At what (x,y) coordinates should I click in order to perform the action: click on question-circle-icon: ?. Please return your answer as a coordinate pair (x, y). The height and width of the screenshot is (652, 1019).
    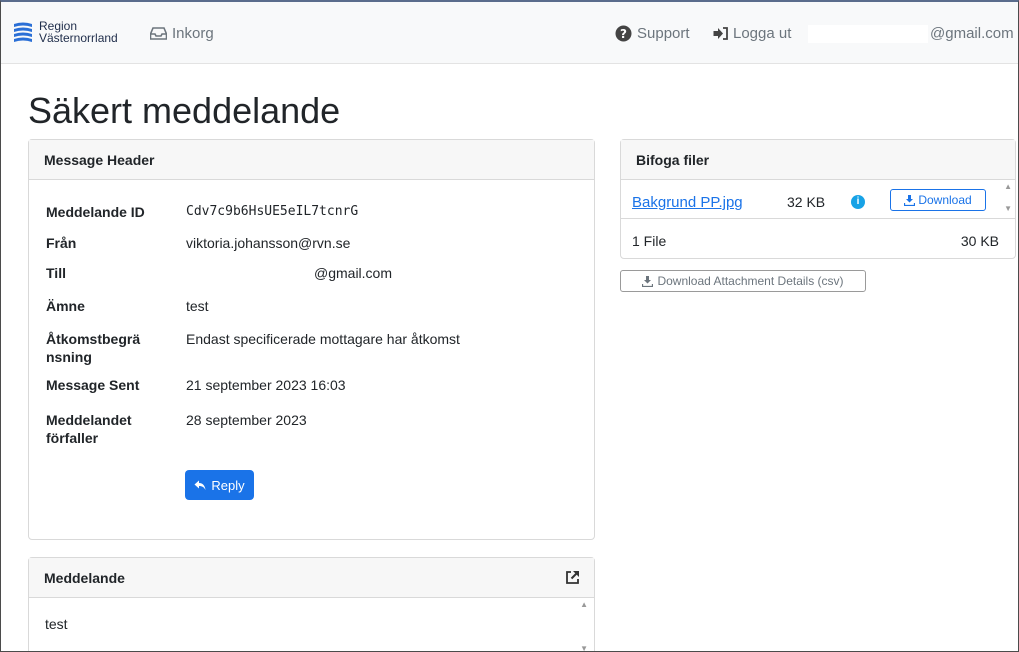
    Looking at the image, I should click on (623, 33).